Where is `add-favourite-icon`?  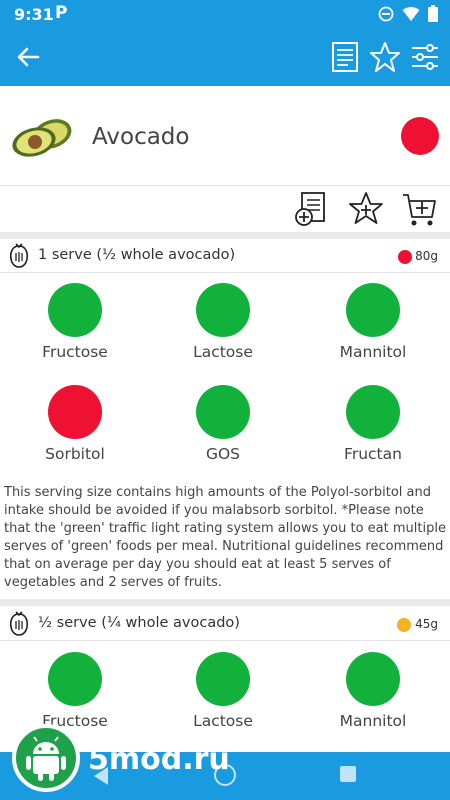 add-favourite-icon is located at coordinates (366, 209).